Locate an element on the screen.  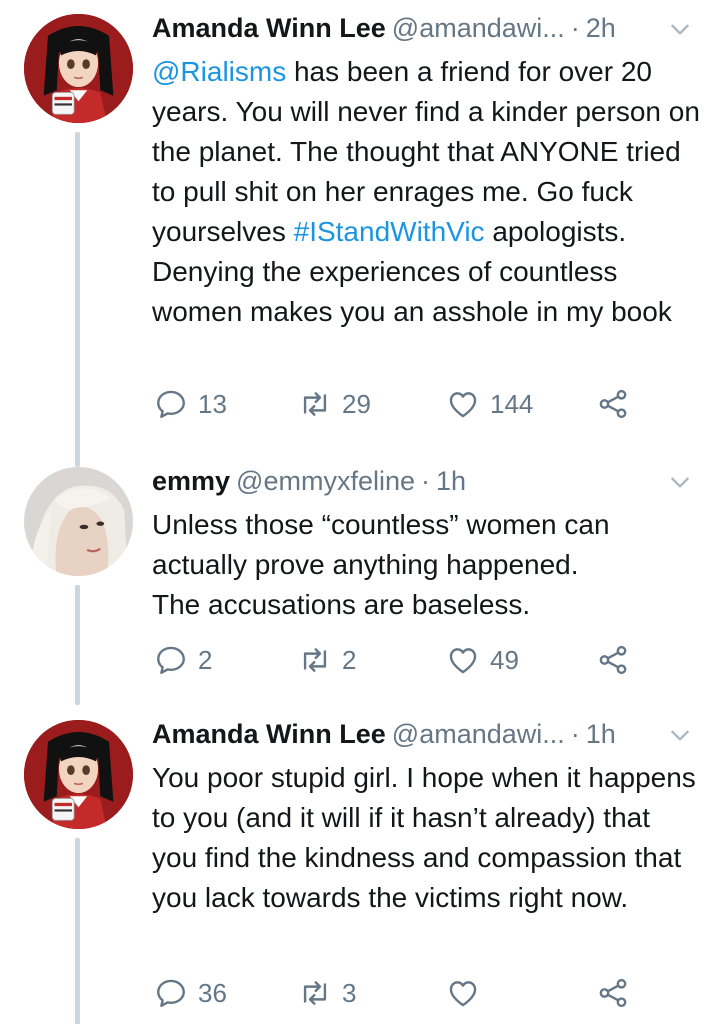
hashtag-link: #IStandWithVic is located at coordinates (389, 231).